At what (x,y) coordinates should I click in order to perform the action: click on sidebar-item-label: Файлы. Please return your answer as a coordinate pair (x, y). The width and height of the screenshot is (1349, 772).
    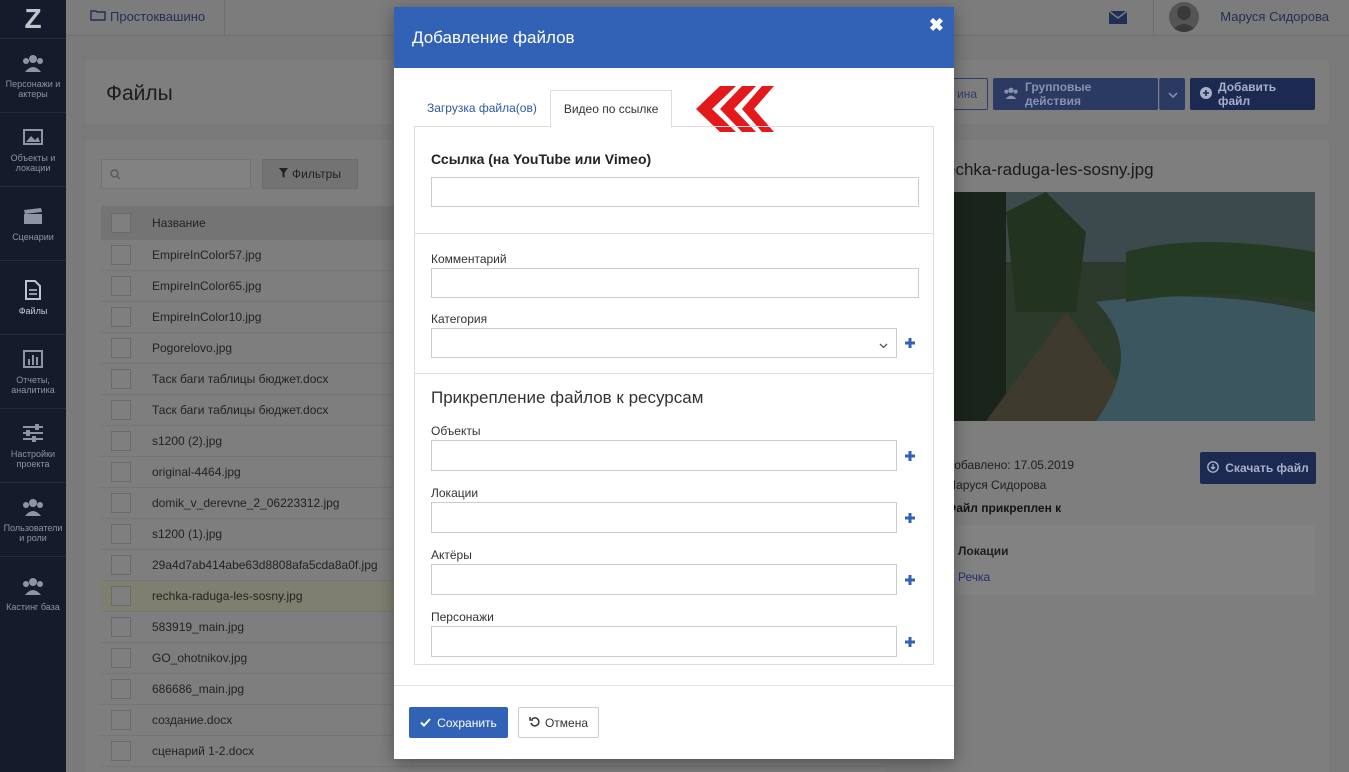
    Looking at the image, I should click on (33, 310).